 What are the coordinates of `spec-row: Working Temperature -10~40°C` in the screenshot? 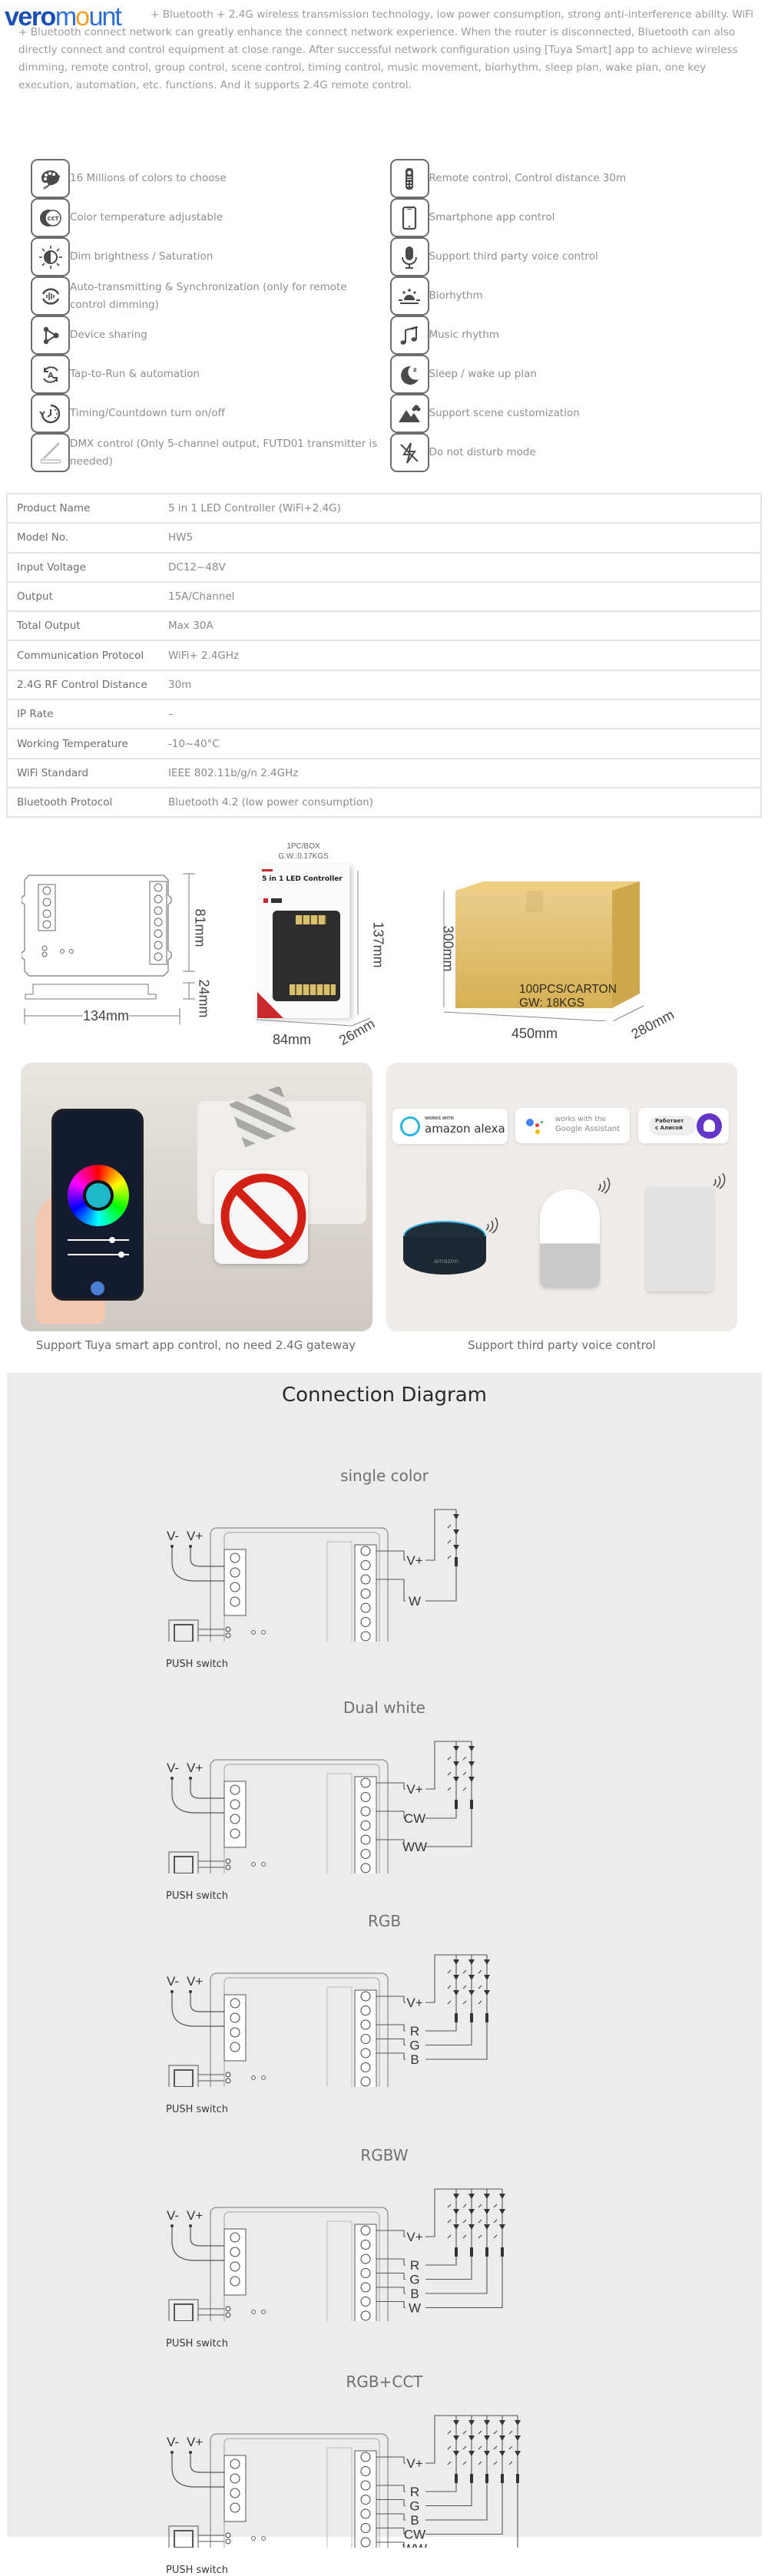 It's located at (384, 744).